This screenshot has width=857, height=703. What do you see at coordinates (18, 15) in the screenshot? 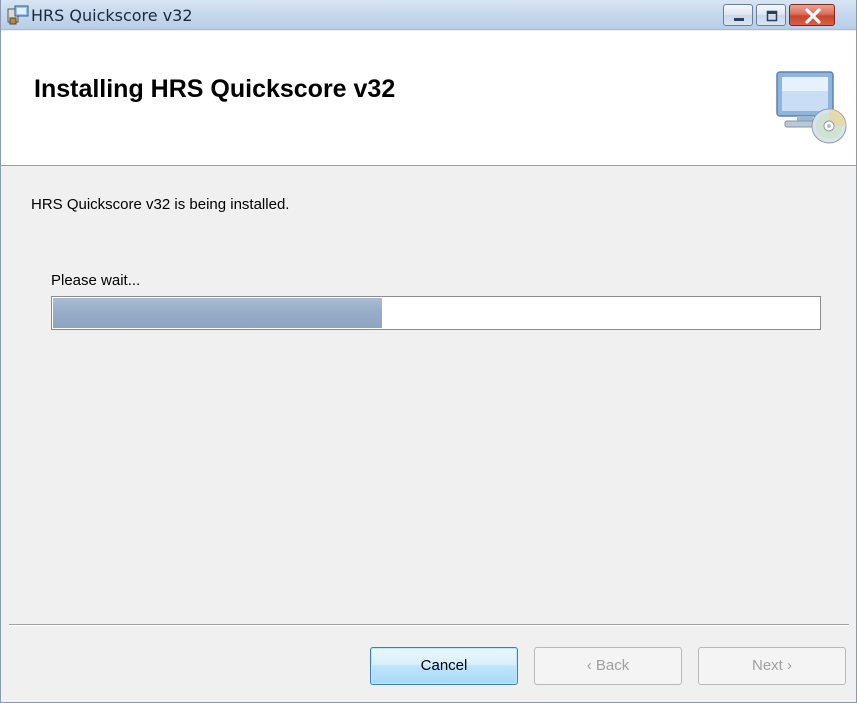
I see `installer-icon` at bounding box center [18, 15].